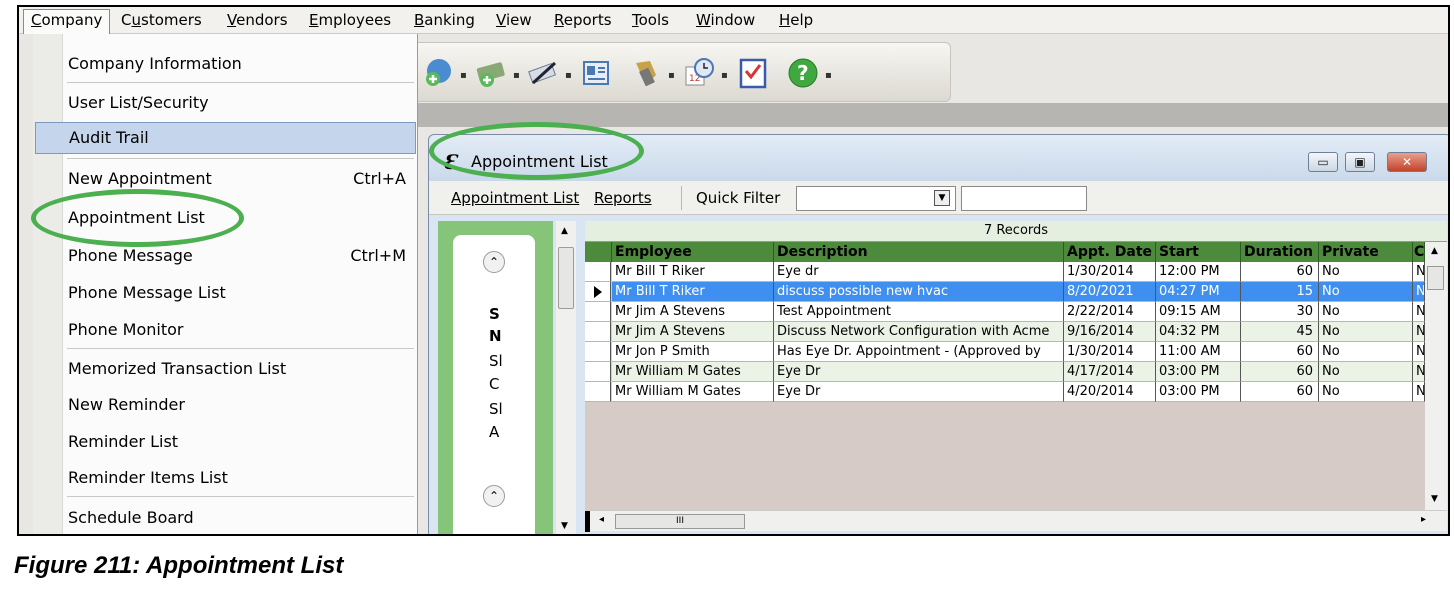  Describe the element at coordinates (1280, 292) in the screenshot. I see `cell-duration: 15` at that location.